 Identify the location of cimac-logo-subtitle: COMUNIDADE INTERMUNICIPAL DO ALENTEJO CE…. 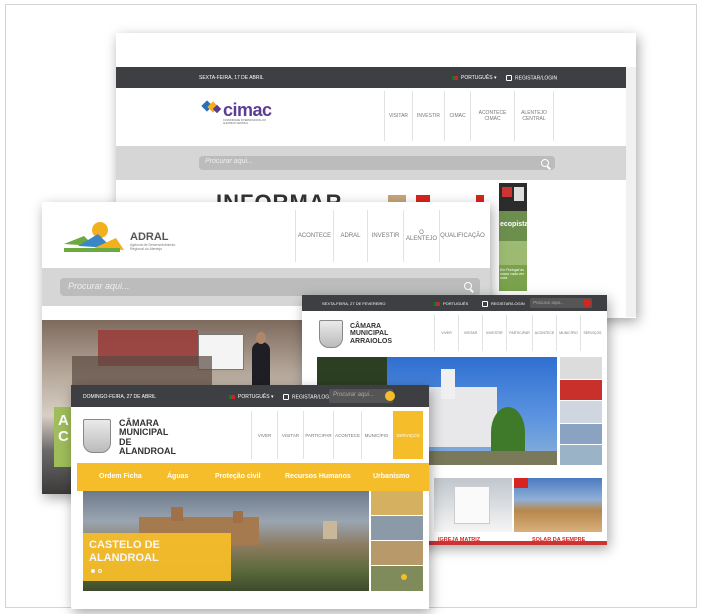
(245, 122).